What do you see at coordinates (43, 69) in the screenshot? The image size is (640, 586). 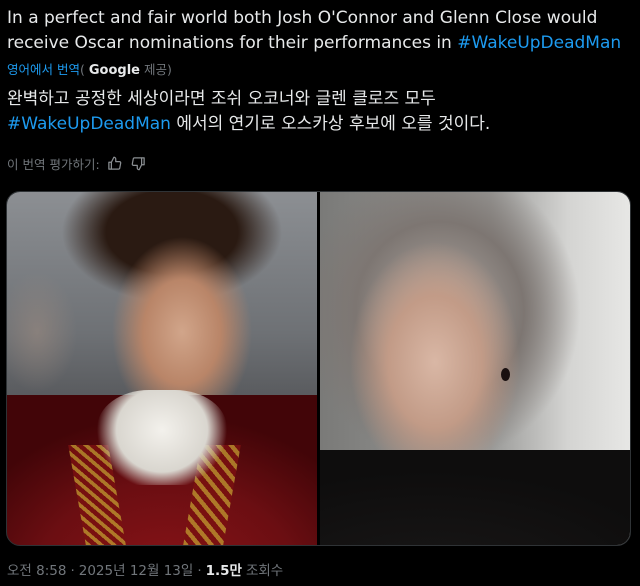 I see `translation-source-link: 영어에서 번역` at bounding box center [43, 69].